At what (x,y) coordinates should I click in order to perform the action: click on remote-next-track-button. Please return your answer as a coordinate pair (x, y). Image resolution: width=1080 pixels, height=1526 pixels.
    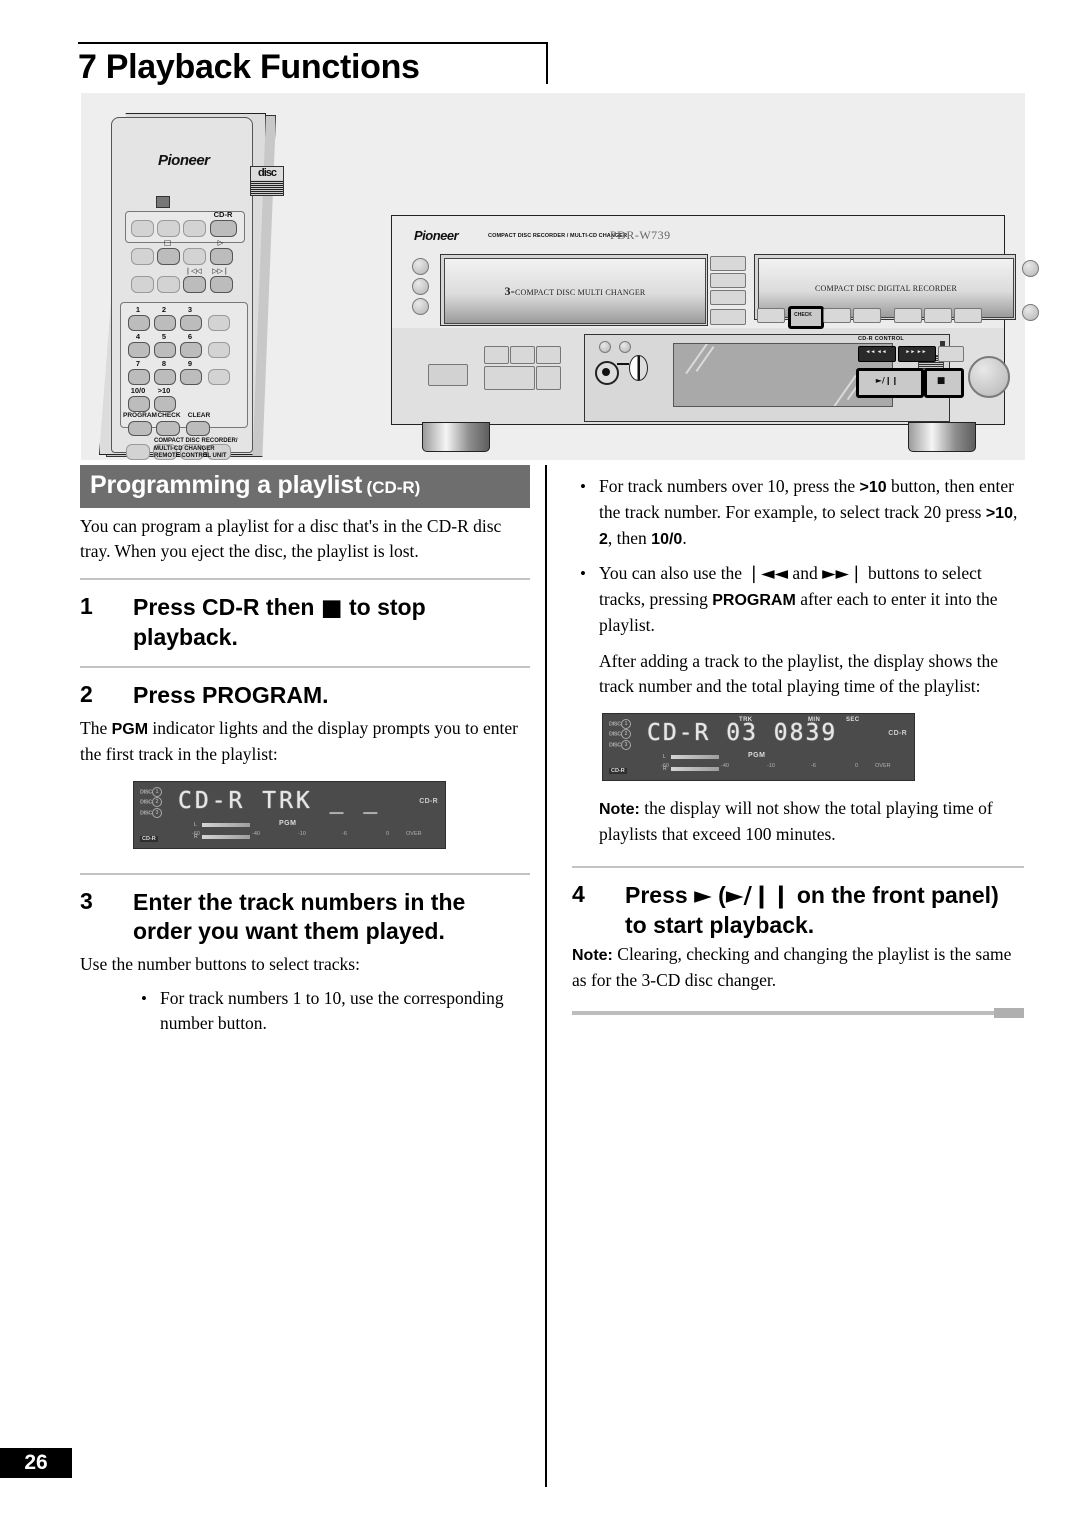
    Looking at the image, I should click on (221, 284).